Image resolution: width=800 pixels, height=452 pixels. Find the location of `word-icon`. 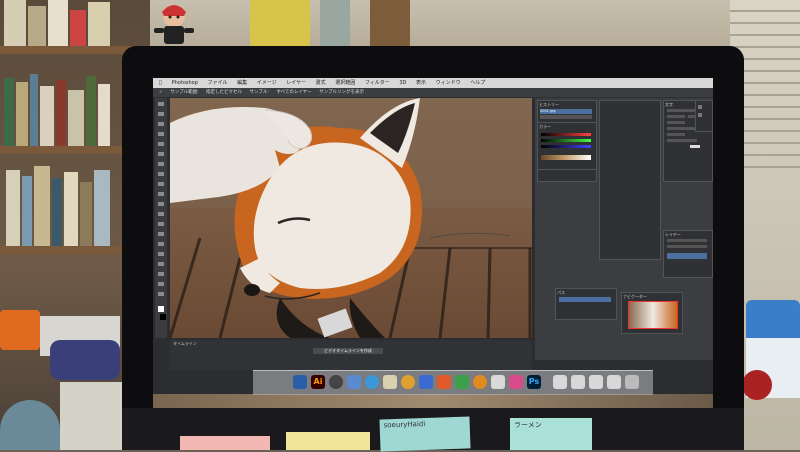

word-icon is located at coordinates (426, 382).